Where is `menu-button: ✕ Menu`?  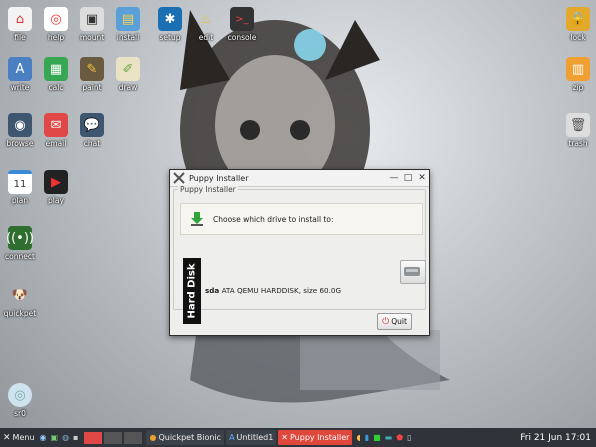 menu-button: ✕ Menu is located at coordinates (19, 437).